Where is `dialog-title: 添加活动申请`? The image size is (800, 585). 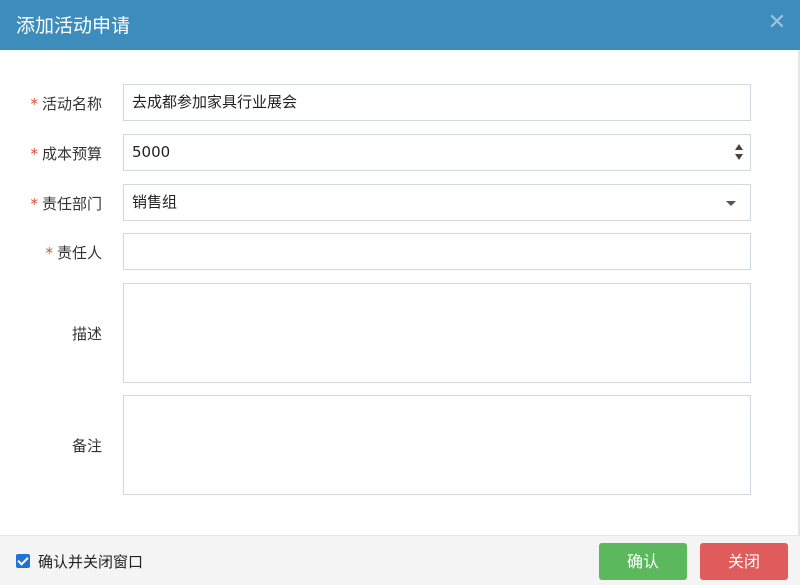
dialog-title: 添加活动申请 is located at coordinates (73, 26).